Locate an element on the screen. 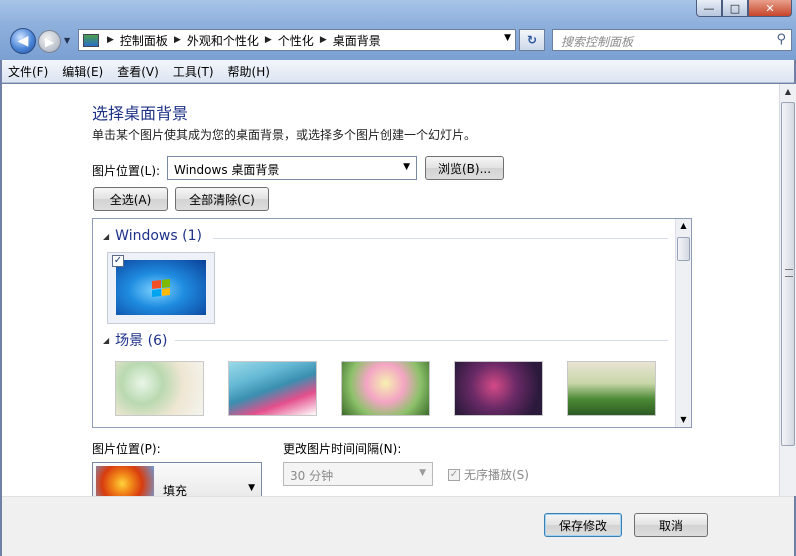  wallpaper-thumbnail is located at coordinates (161, 287).